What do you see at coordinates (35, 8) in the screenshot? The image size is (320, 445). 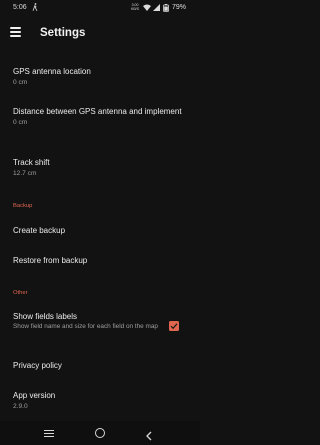 I see `walking-person-icon` at bounding box center [35, 8].